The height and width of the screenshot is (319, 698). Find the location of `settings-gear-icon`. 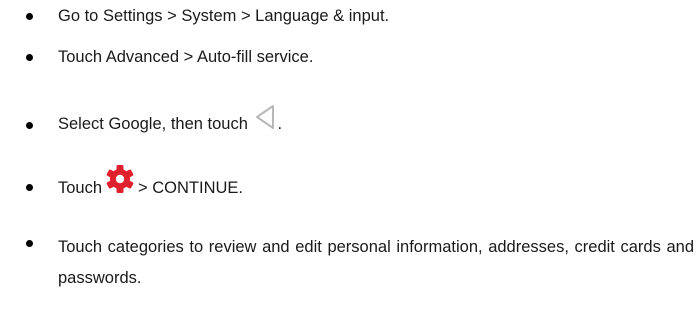

settings-gear-icon is located at coordinates (120, 181).